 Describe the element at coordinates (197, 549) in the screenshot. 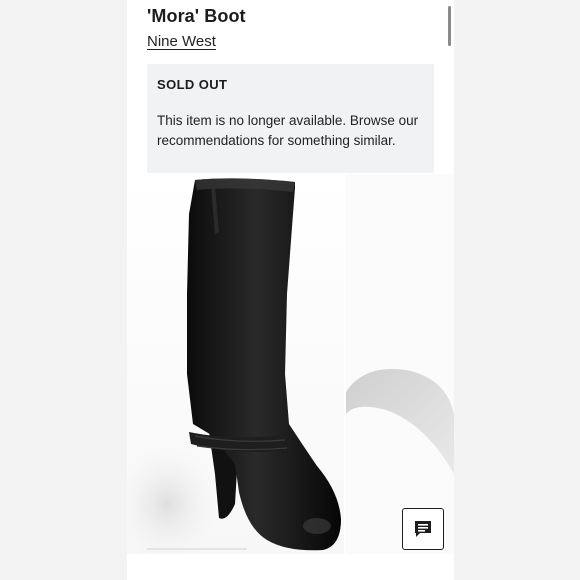

I see `gallery-progress` at that location.